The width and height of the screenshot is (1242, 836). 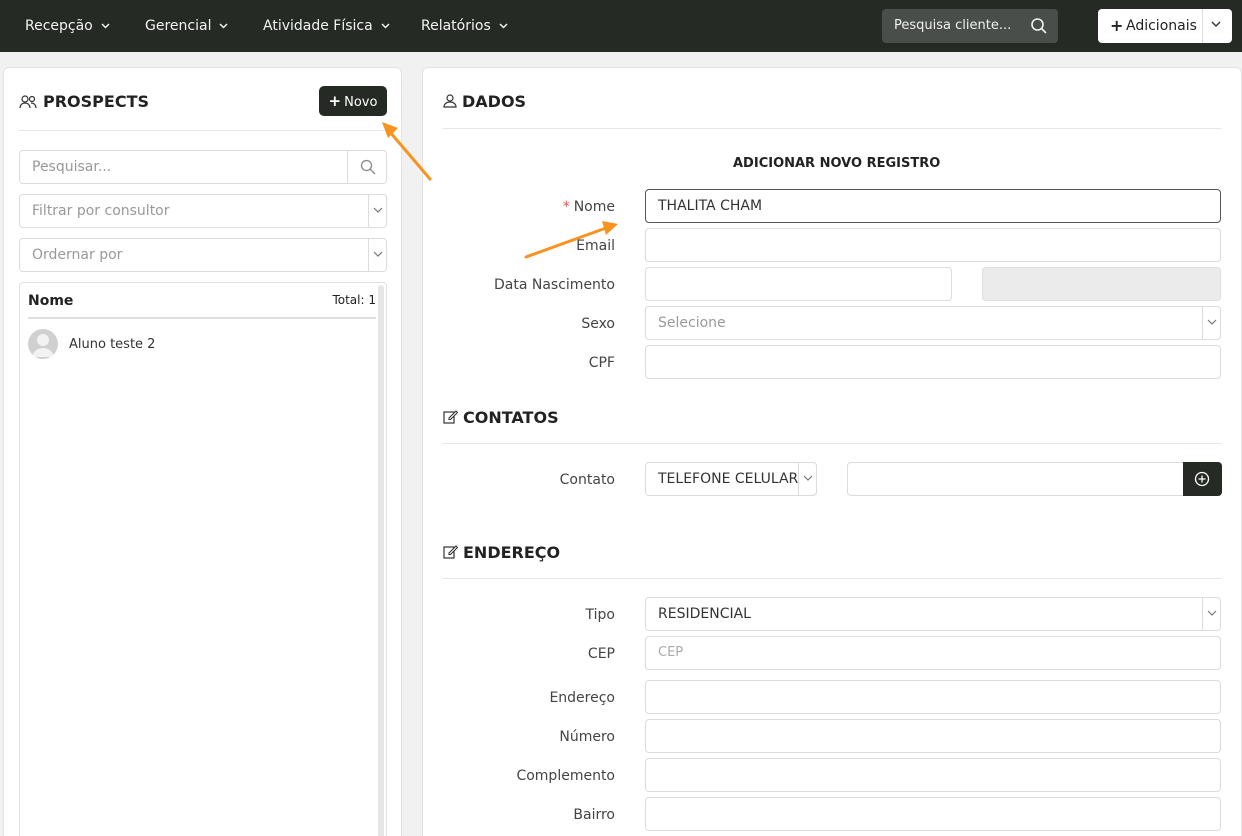 I want to click on bairro-input, so click(x=933, y=814).